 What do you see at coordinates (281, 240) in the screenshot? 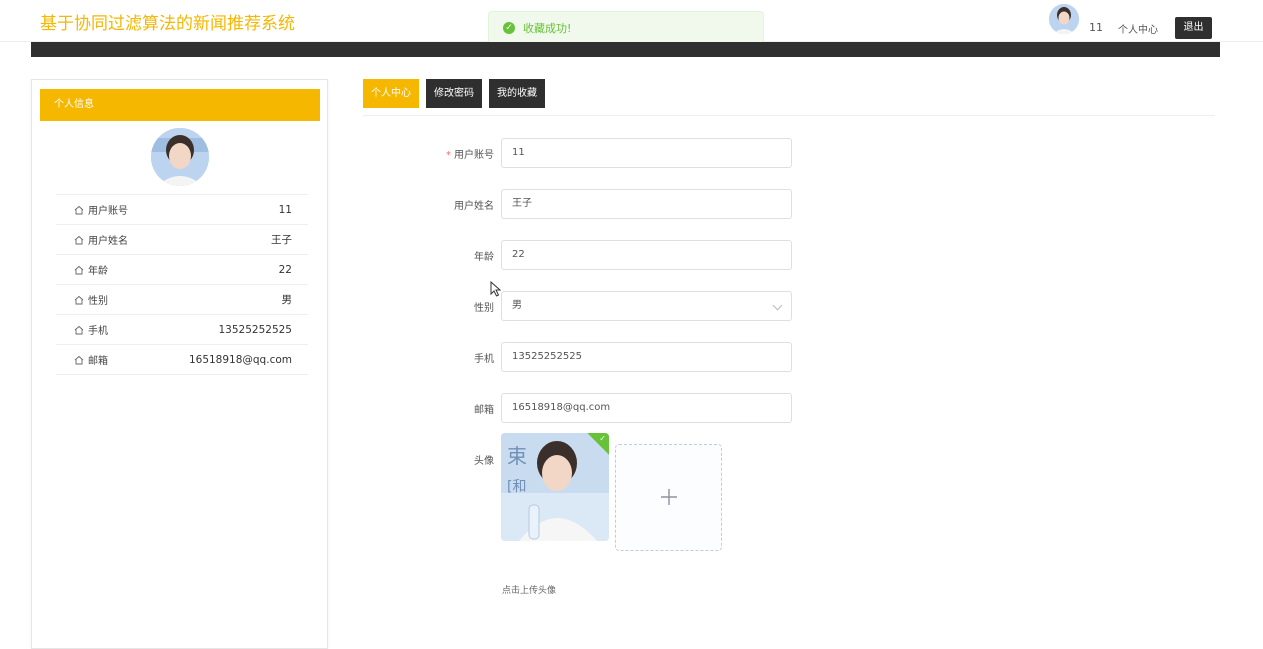
I see `info-value: 王子` at bounding box center [281, 240].